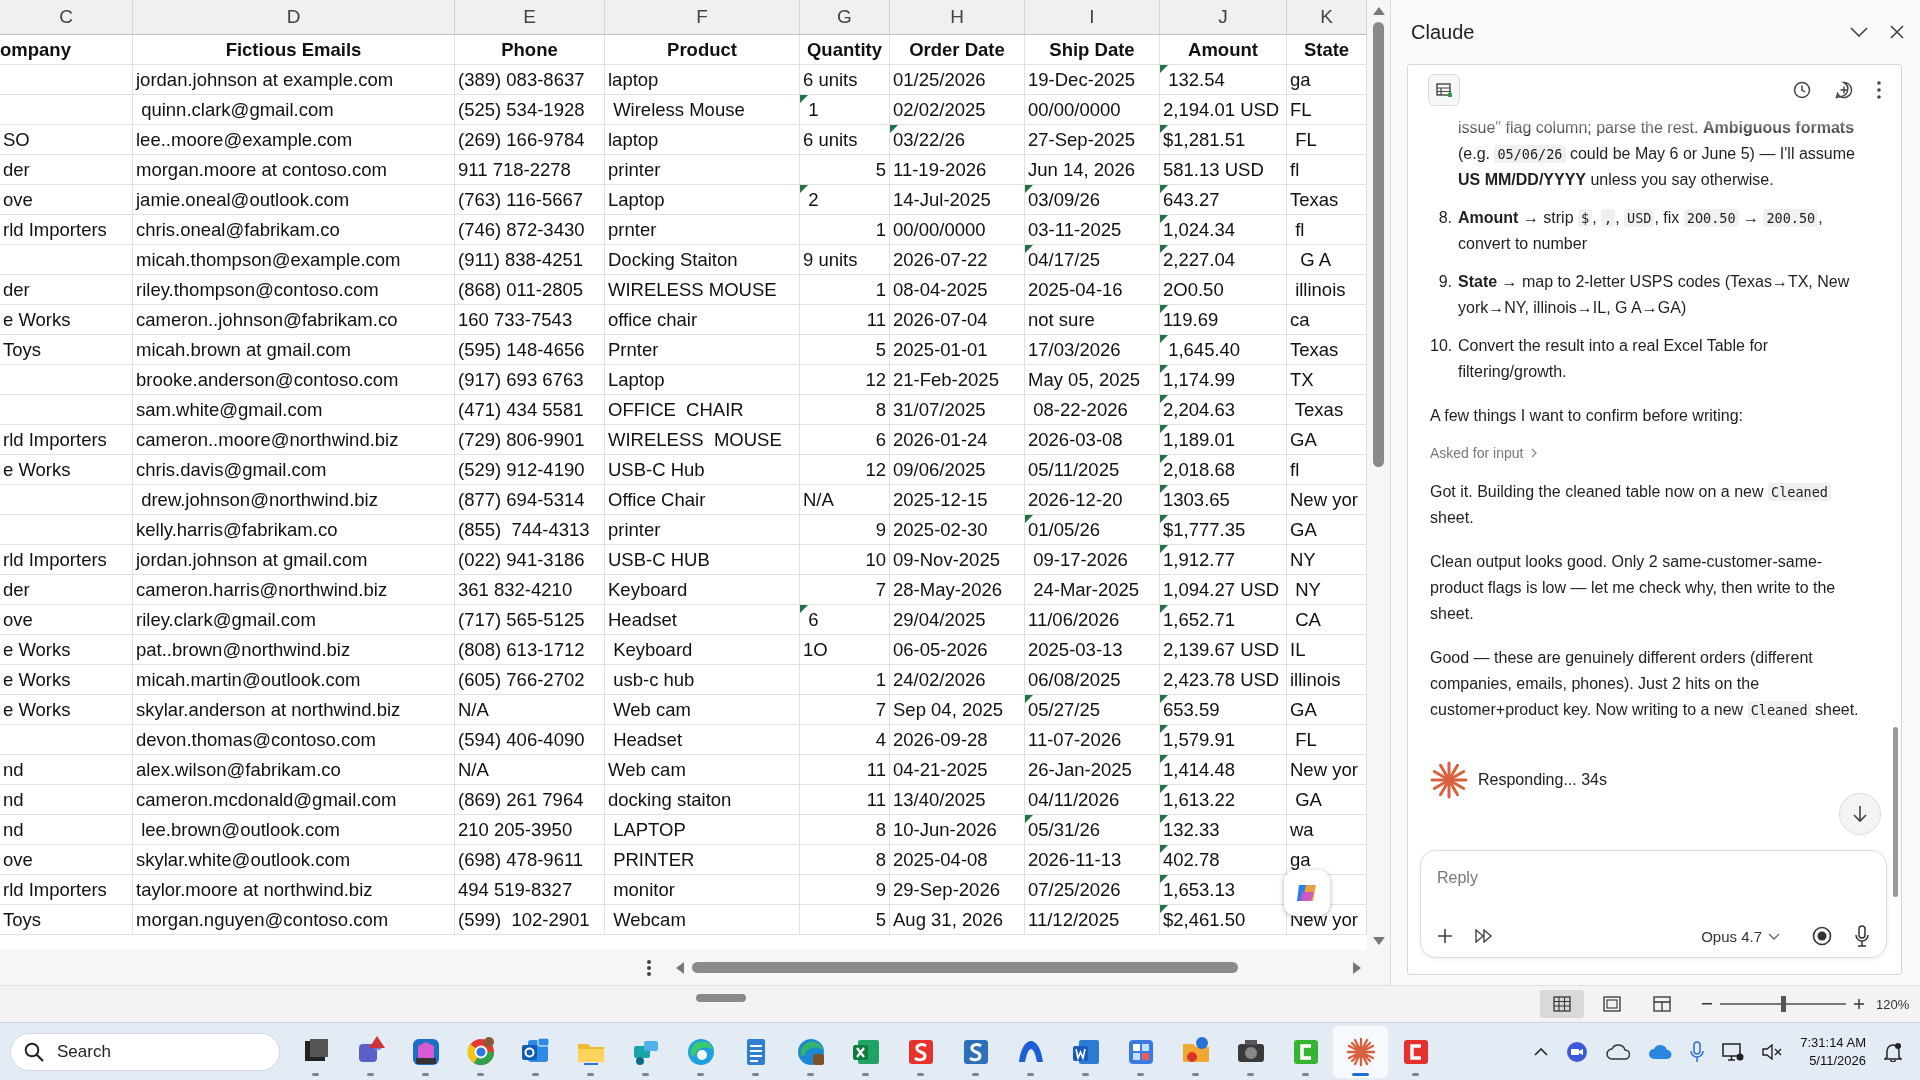 This screenshot has height=1080, width=1920. What do you see at coordinates (1859, 32) in the screenshot?
I see `chevron-down-icon` at bounding box center [1859, 32].